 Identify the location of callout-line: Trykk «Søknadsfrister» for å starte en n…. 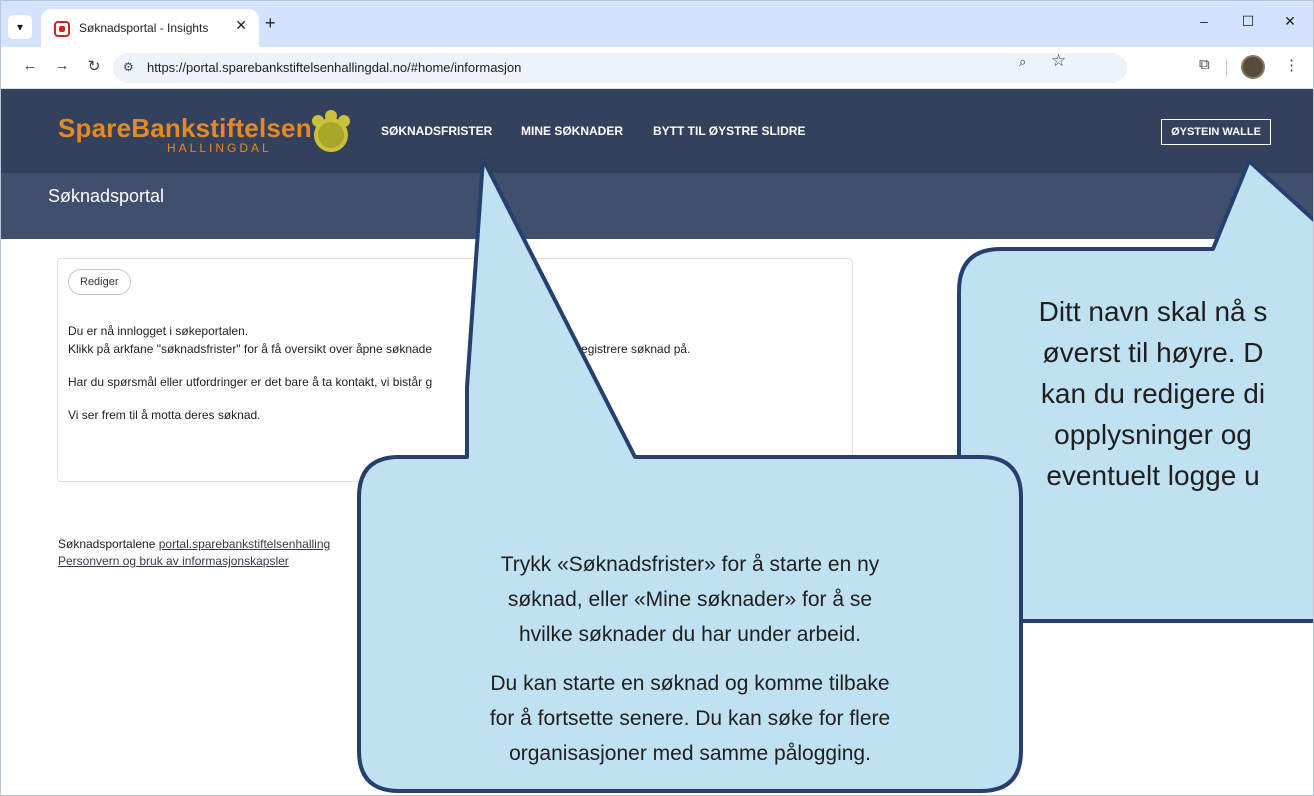
(690, 564).